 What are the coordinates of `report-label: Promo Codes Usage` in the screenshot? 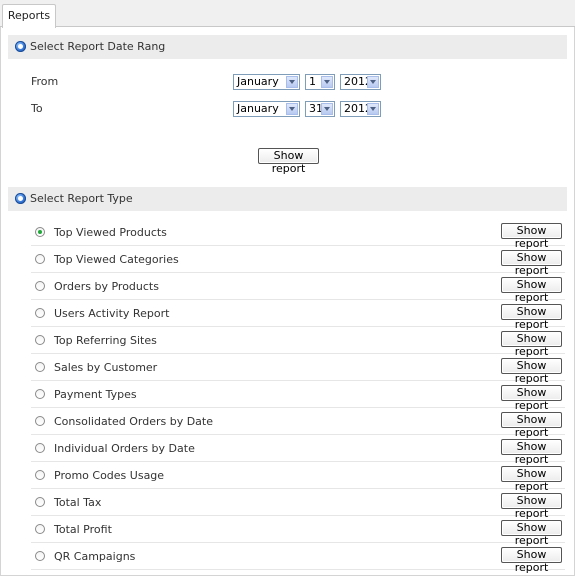 It's located at (109, 475).